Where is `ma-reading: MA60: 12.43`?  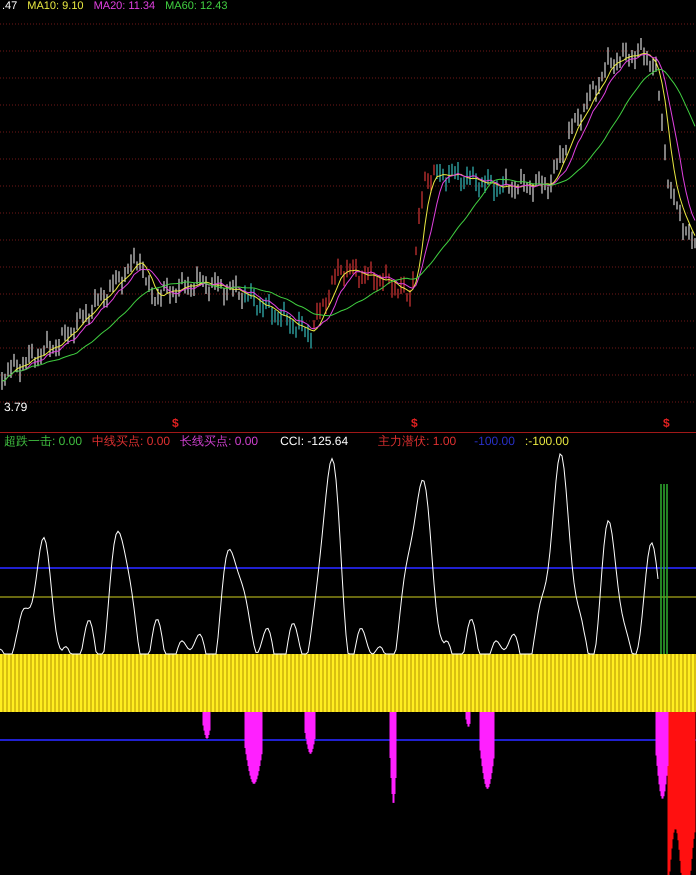 ma-reading: MA60: 12.43 is located at coordinates (196, 6).